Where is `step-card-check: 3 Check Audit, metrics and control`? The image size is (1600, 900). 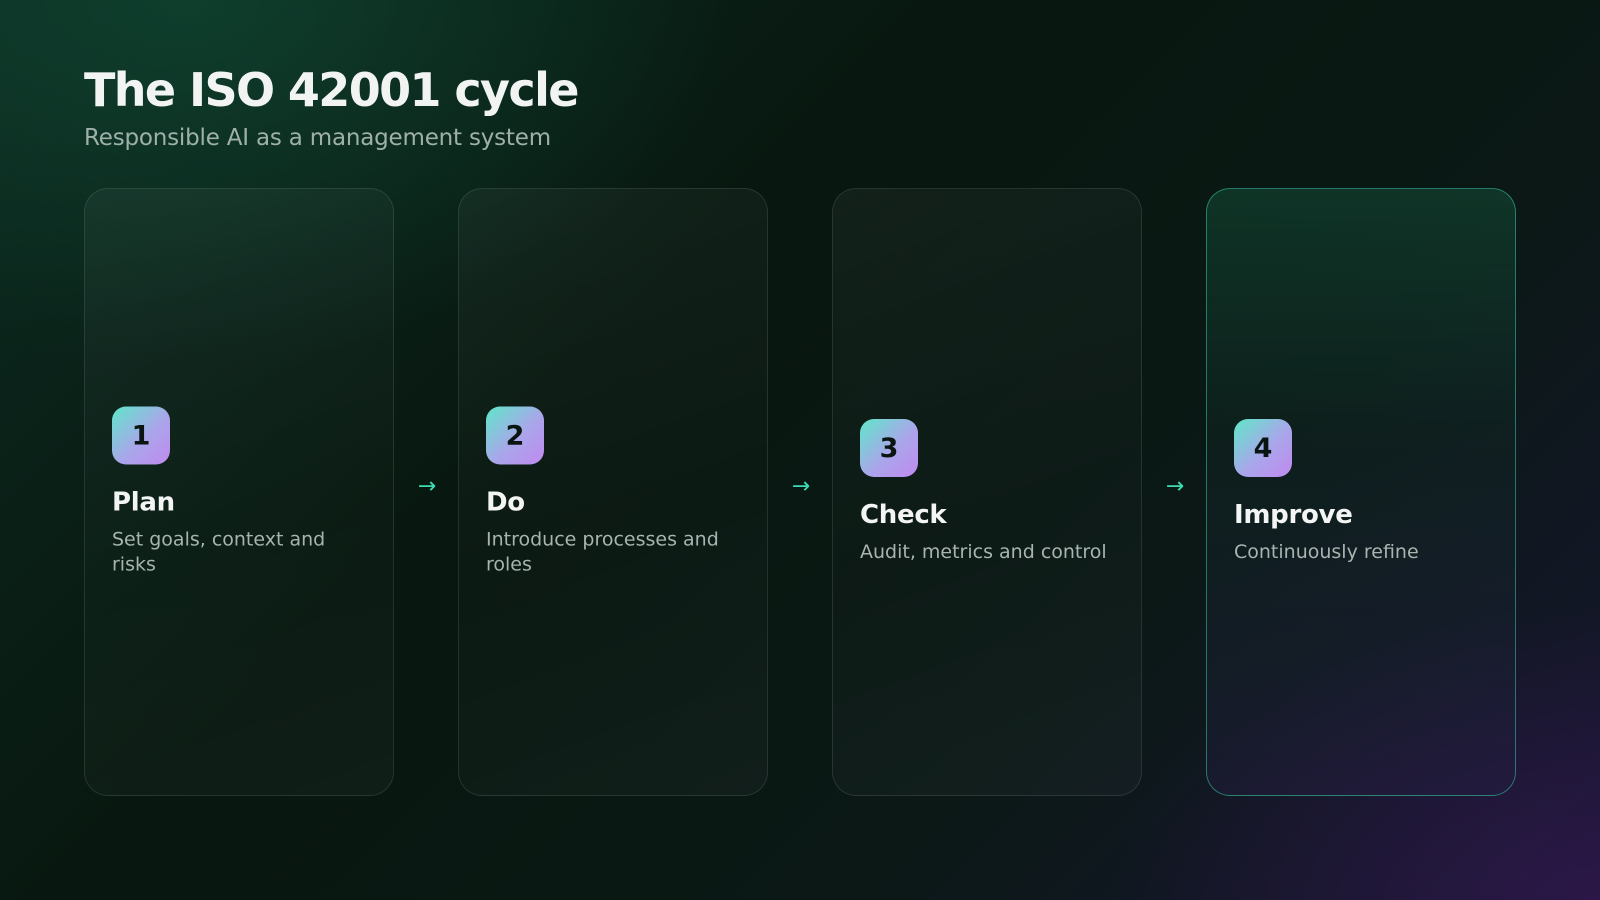
step-card-check: 3 Check Audit, metrics and control is located at coordinates (987, 492).